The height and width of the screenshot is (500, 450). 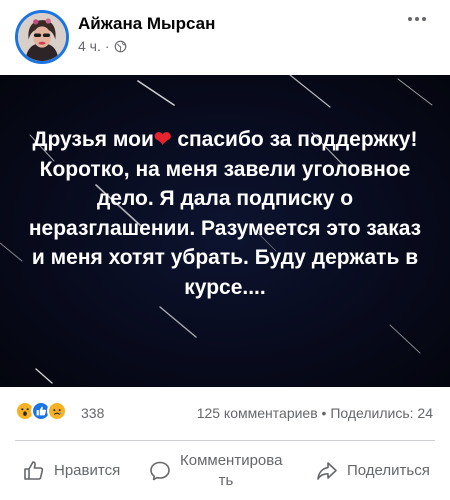 I want to click on share-icon, so click(x=327, y=470).